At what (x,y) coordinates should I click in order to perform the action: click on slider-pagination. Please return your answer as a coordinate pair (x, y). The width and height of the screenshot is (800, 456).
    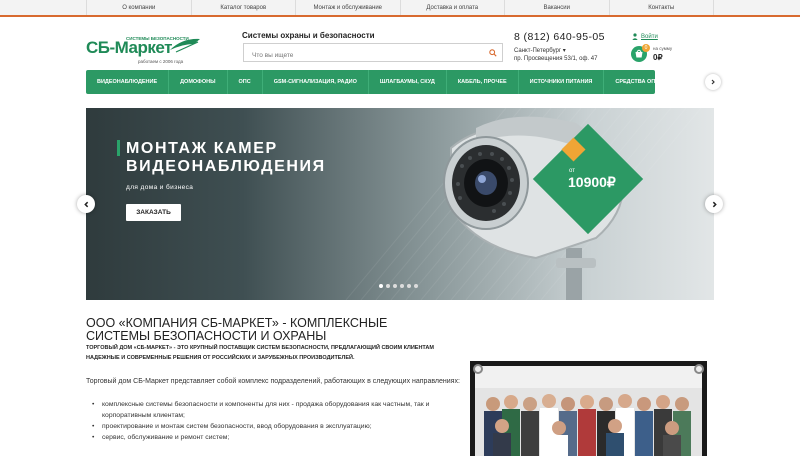
    Looking at the image, I should click on (398, 286).